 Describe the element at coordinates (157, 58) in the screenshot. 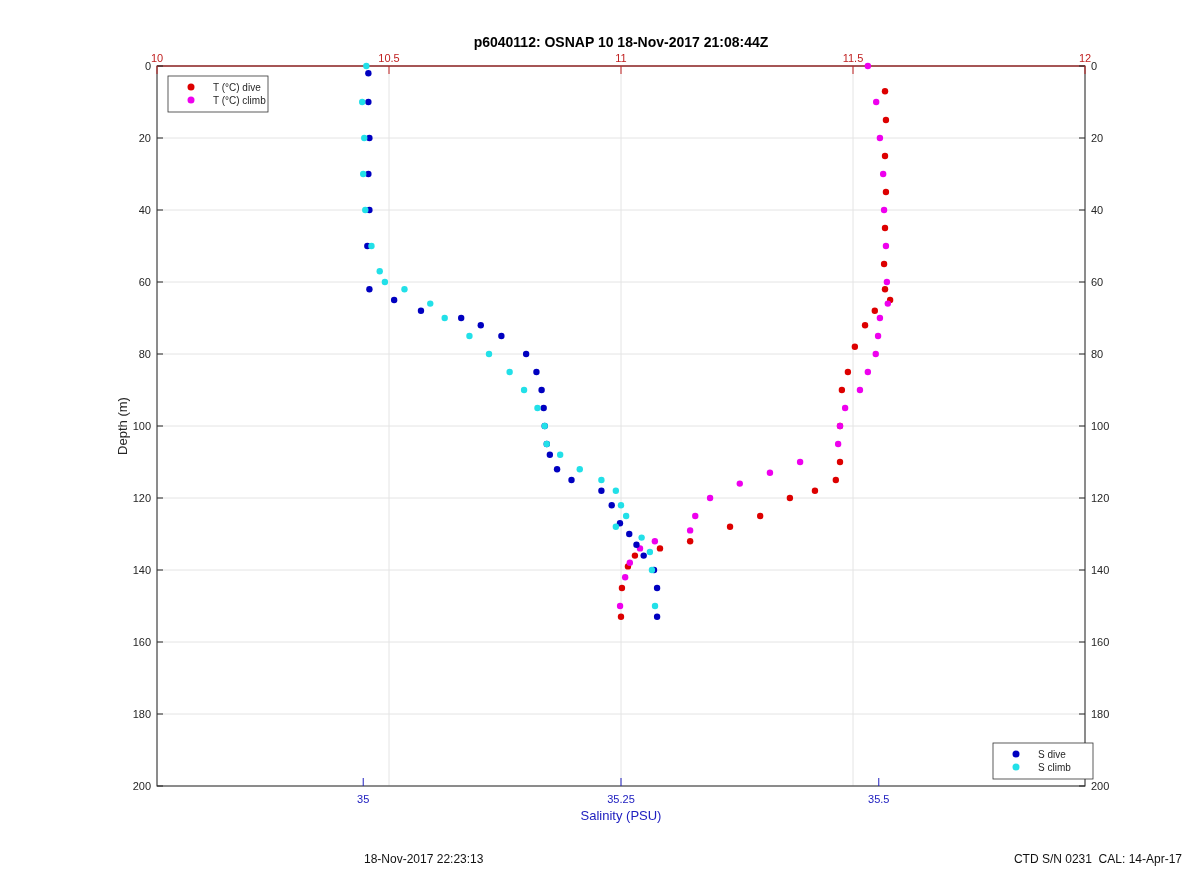

I see `tick-label: 10` at that location.